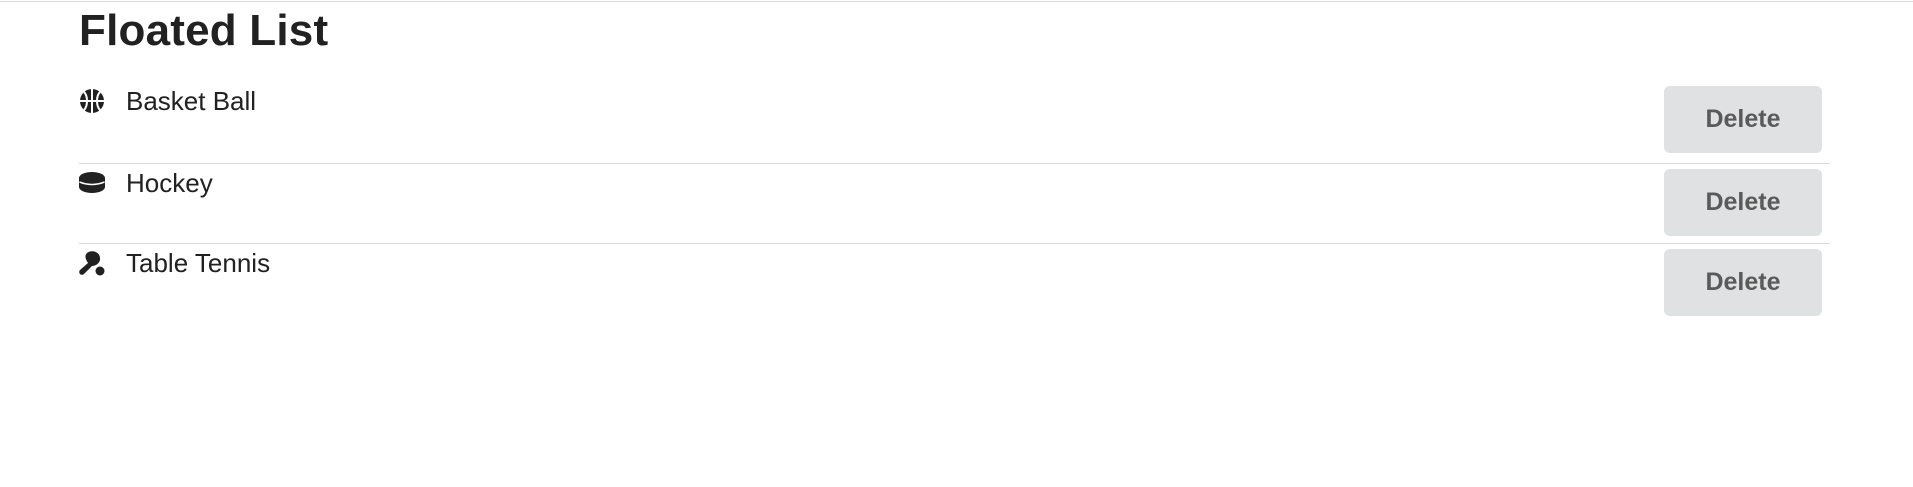 This screenshot has width=1913, height=487. What do you see at coordinates (191, 101) in the screenshot?
I see `list-item-label: Basket Ball` at bounding box center [191, 101].